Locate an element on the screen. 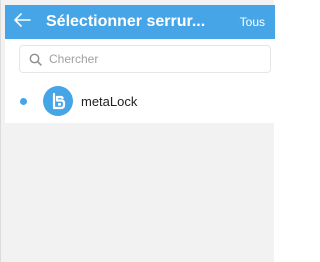  back-arrow-icon is located at coordinates (22, 22).